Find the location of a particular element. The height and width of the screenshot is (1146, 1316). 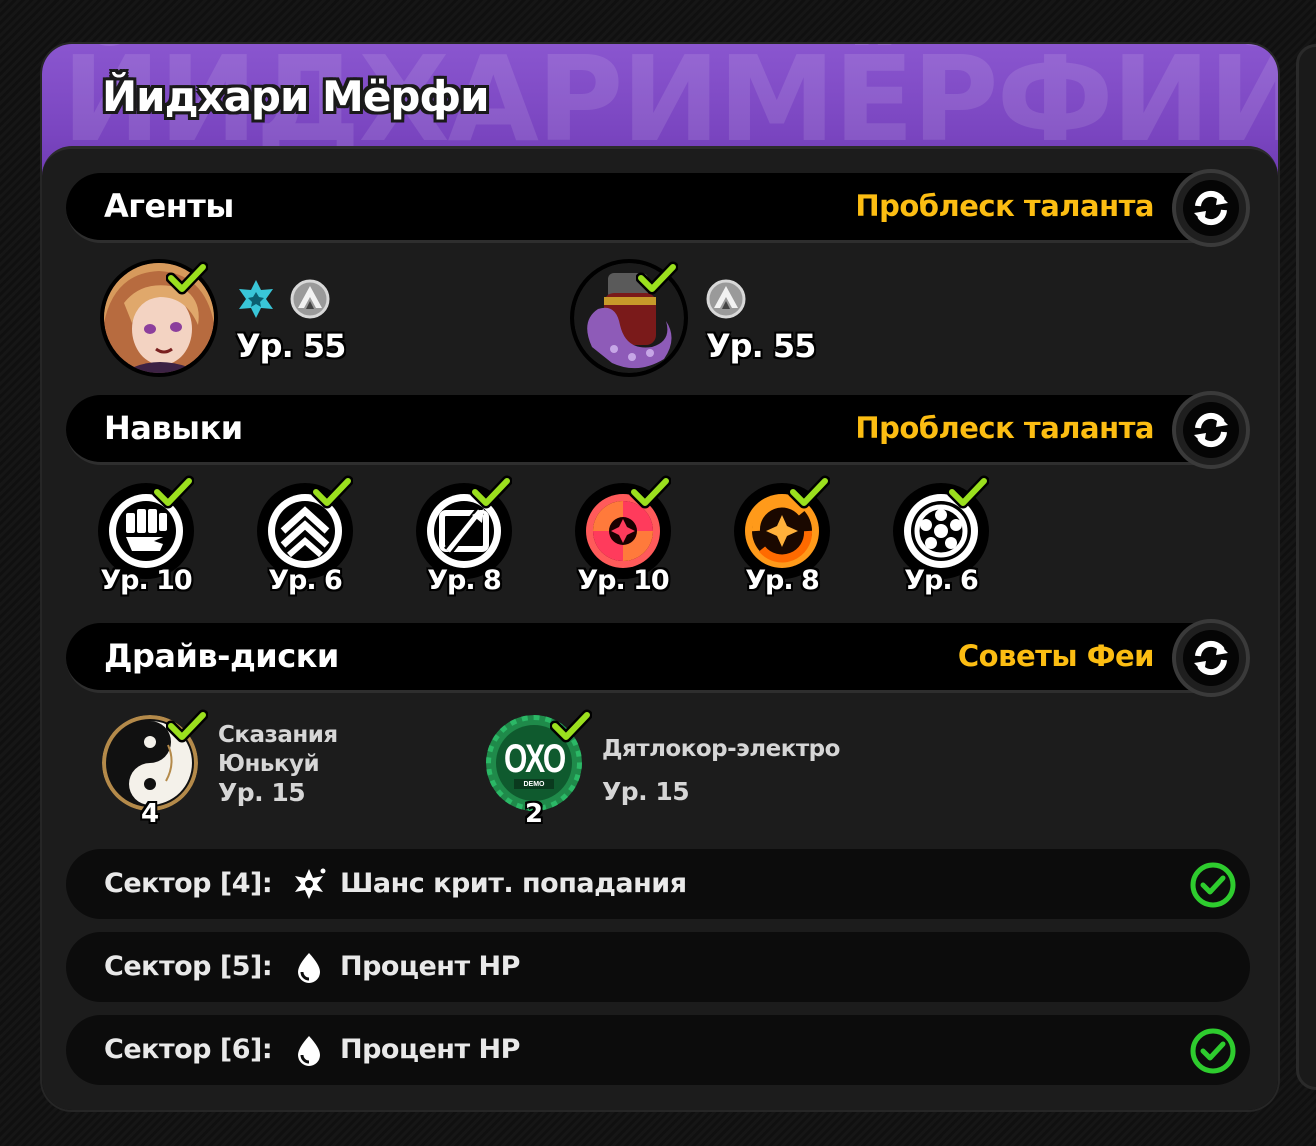

skill-2-level: Ур. 6 is located at coordinates (305, 580).